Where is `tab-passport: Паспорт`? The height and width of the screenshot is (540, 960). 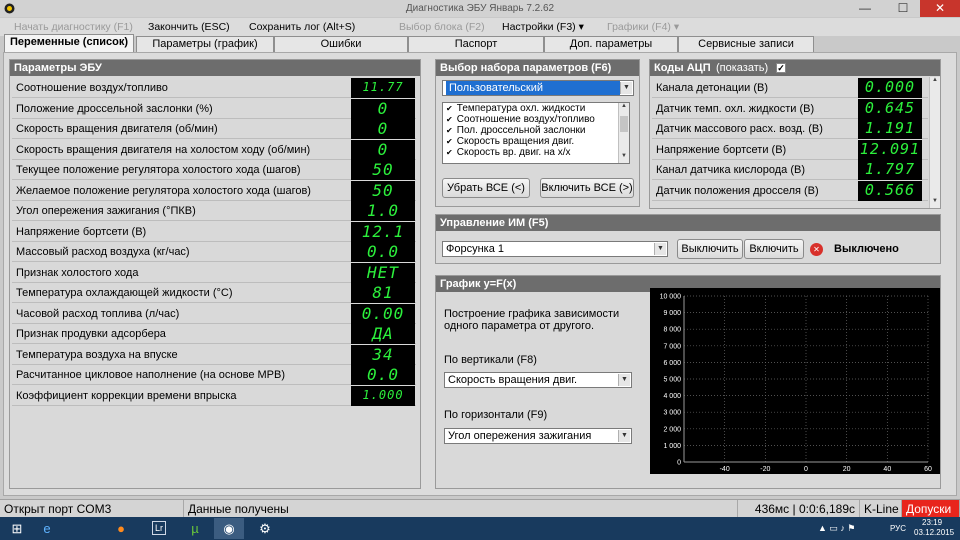
tab-passport: Паспорт is located at coordinates (476, 44).